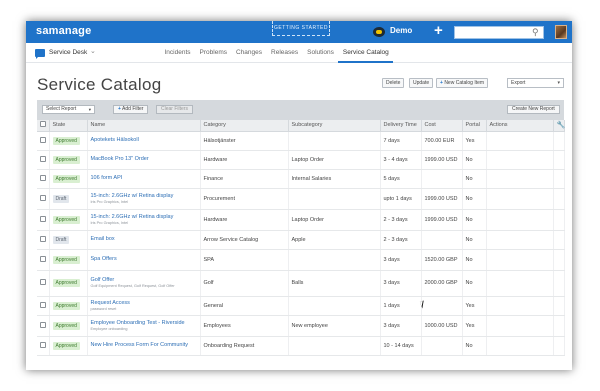 This screenshot has height=391, width=600. What do you see at coordinates (535, 32) in the screenshot?
I see `search-icon: ⚲` at bounding box center [535, 32].